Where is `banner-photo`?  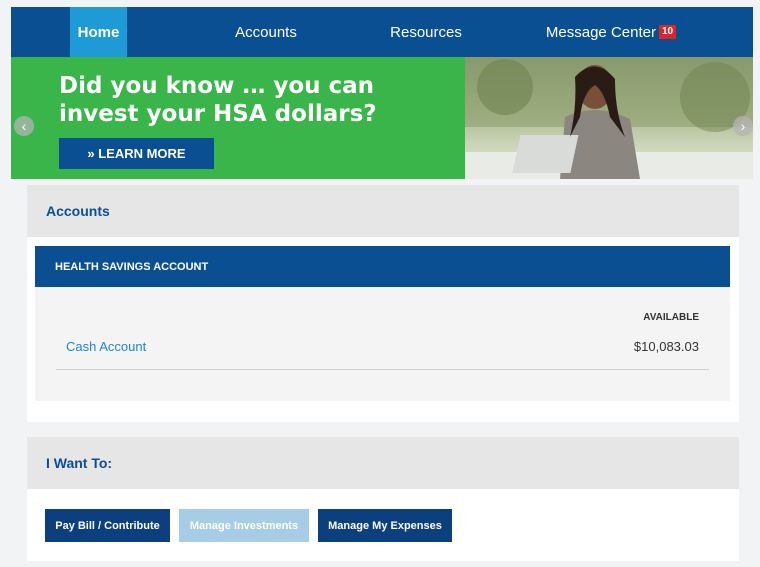
banner-photo is located at coordinates (609, 118).